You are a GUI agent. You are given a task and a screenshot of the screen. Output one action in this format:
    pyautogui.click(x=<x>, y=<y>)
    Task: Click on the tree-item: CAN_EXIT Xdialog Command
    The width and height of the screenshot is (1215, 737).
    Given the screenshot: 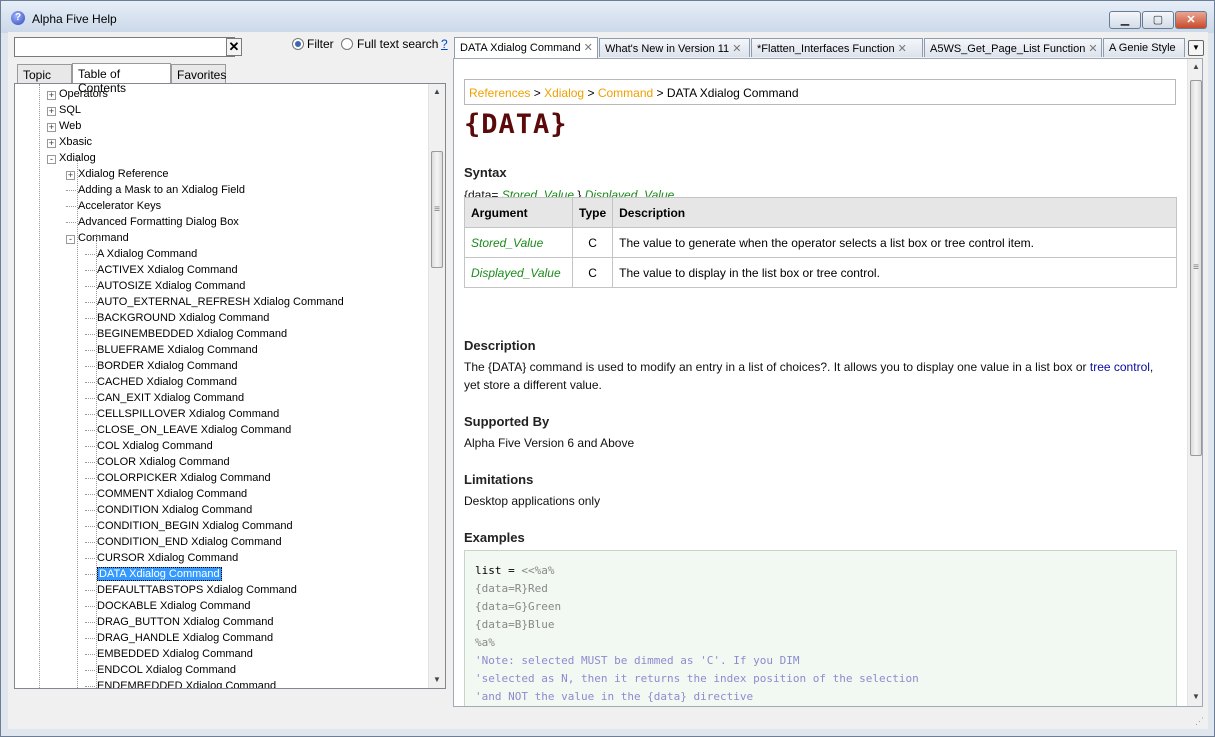 What is the action you would take?
    pyautogui.click(x=164, y=398)
    